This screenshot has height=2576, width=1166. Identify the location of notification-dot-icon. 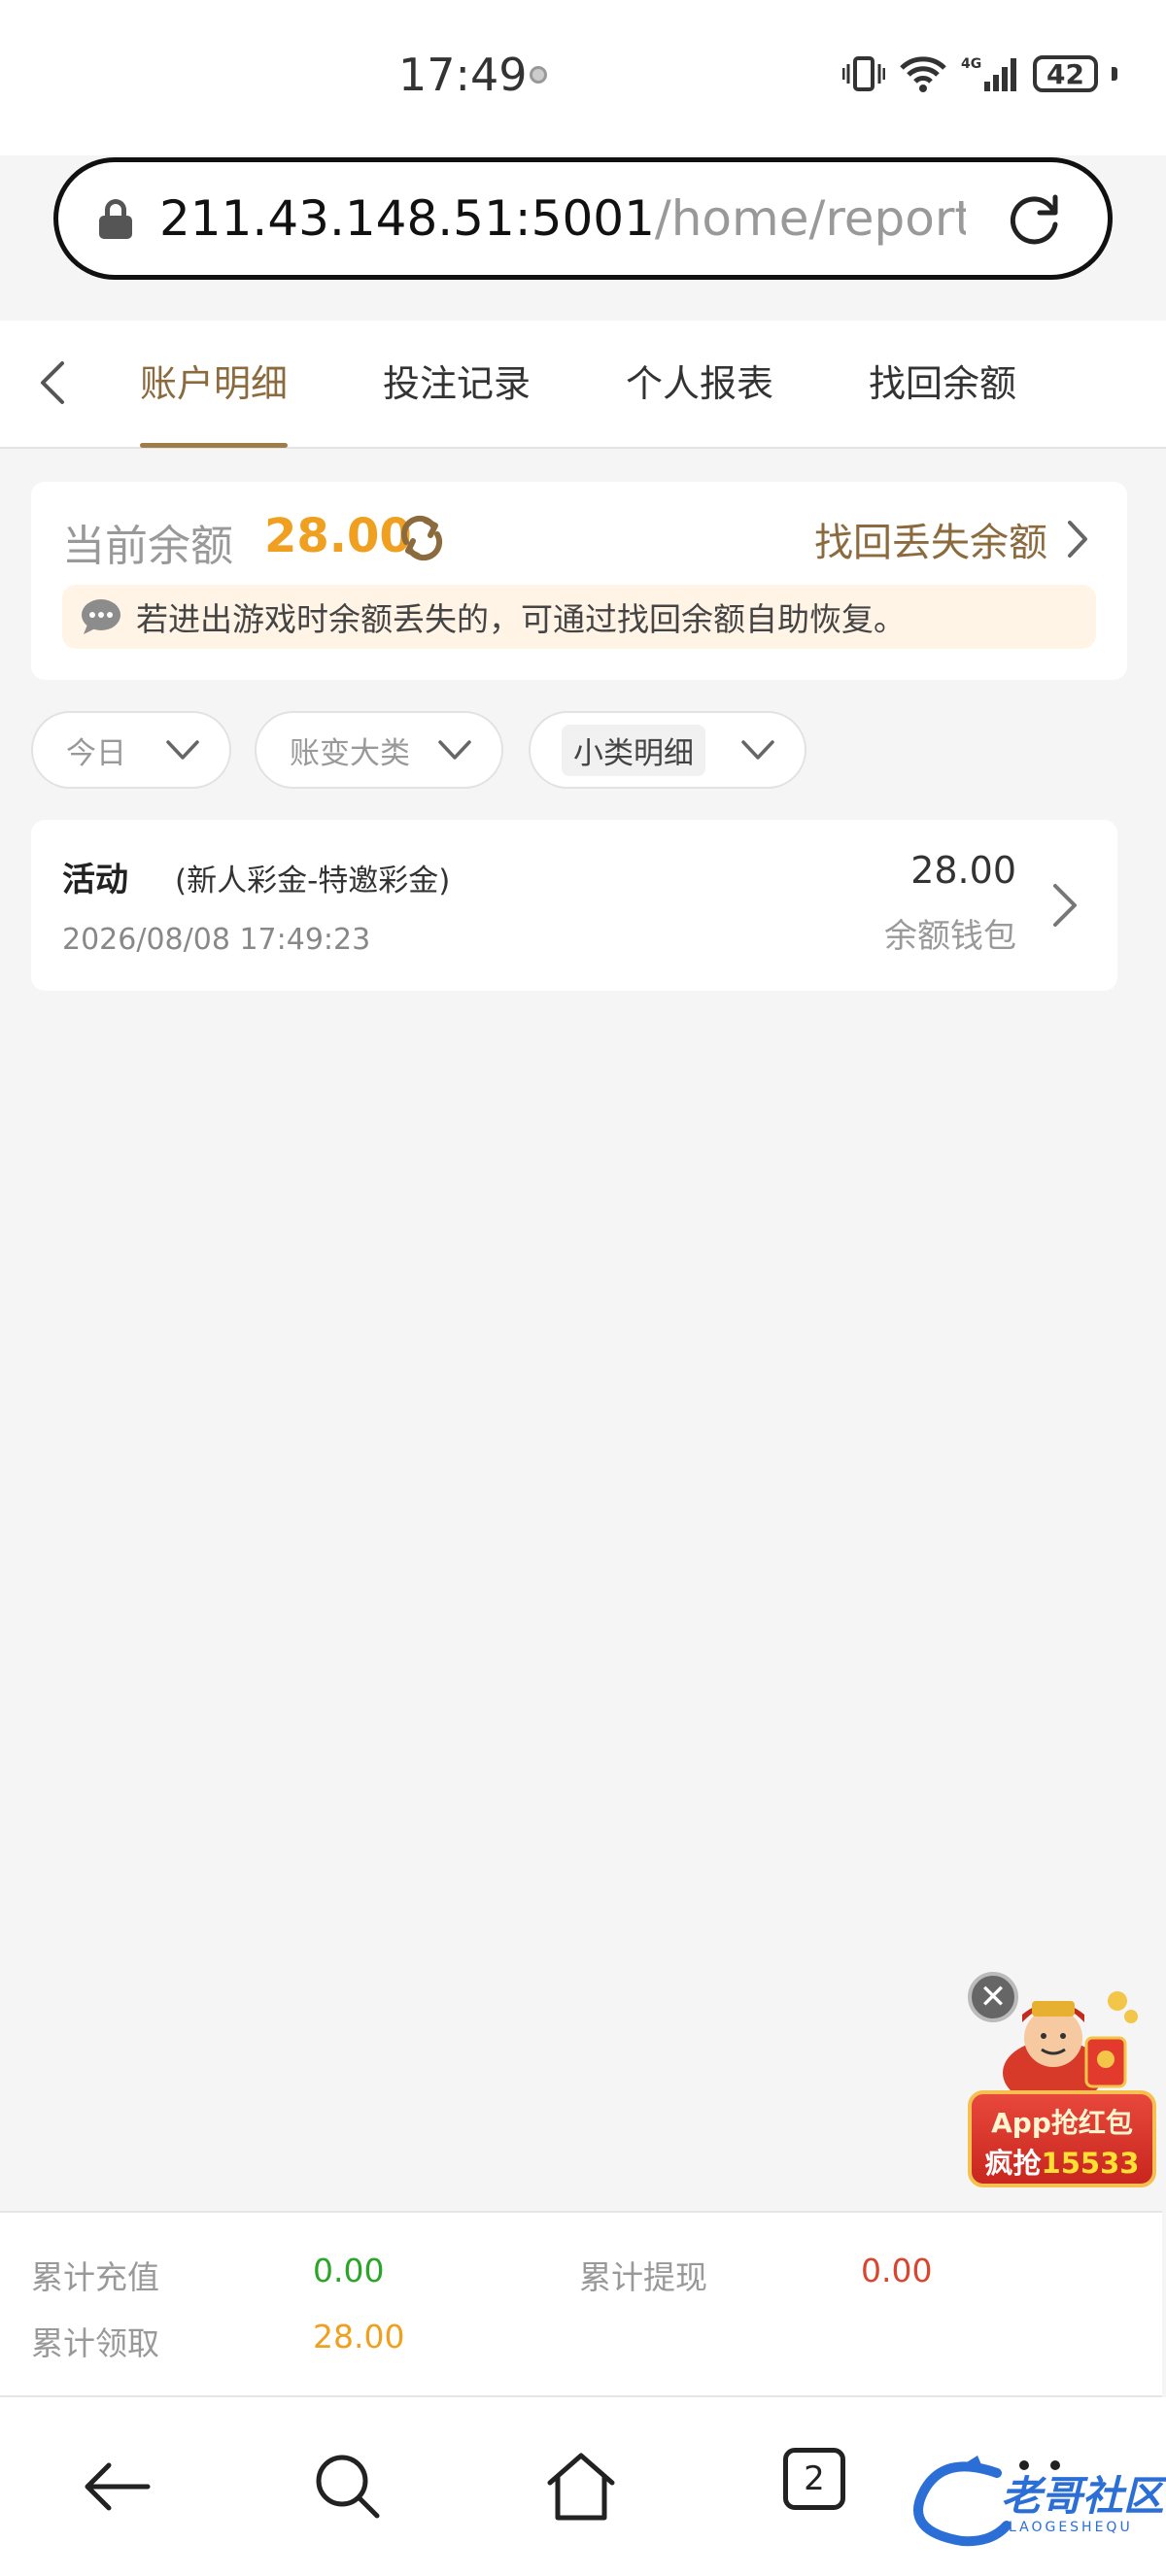
(538, 75).